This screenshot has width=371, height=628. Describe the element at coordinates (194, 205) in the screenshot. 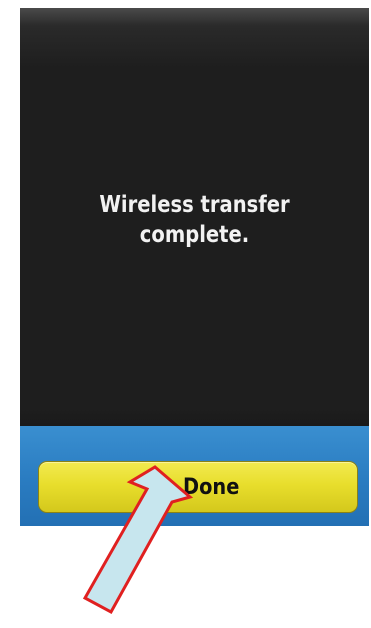

I see `status-message-line-1: Wireless transfer` at that location.